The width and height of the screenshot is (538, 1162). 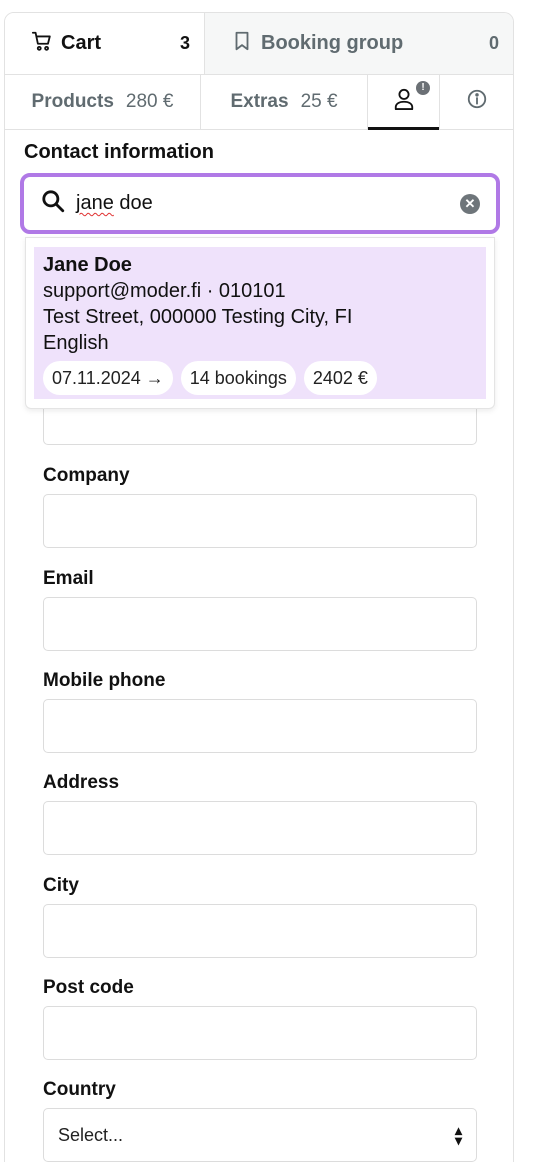 I want to click on search-icon, so click(x=53, y=203).